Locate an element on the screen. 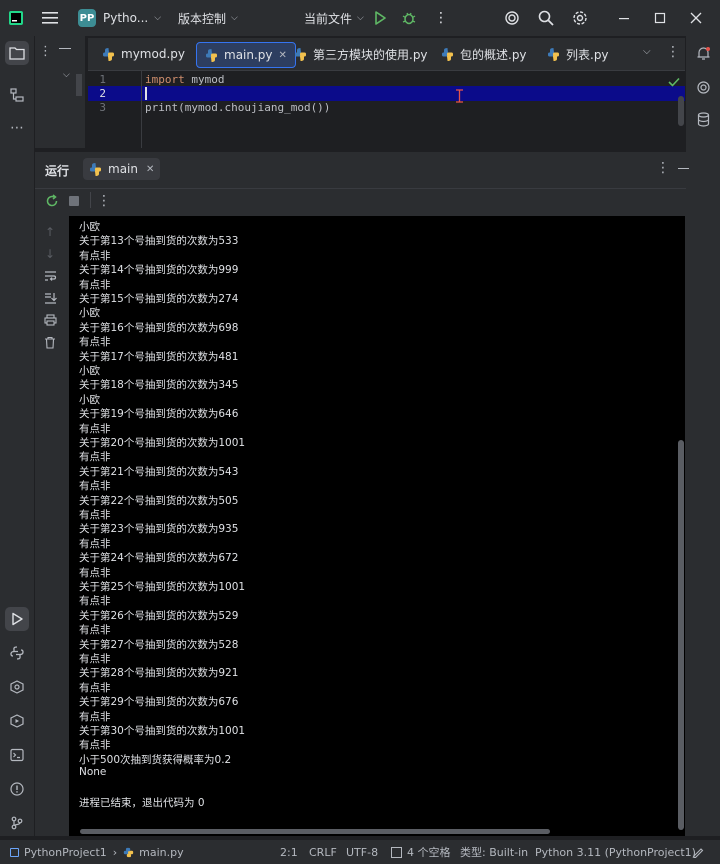 The width and height of the screenshot is (720, 864). structure-tool-button is located at coordinates (17, 95).